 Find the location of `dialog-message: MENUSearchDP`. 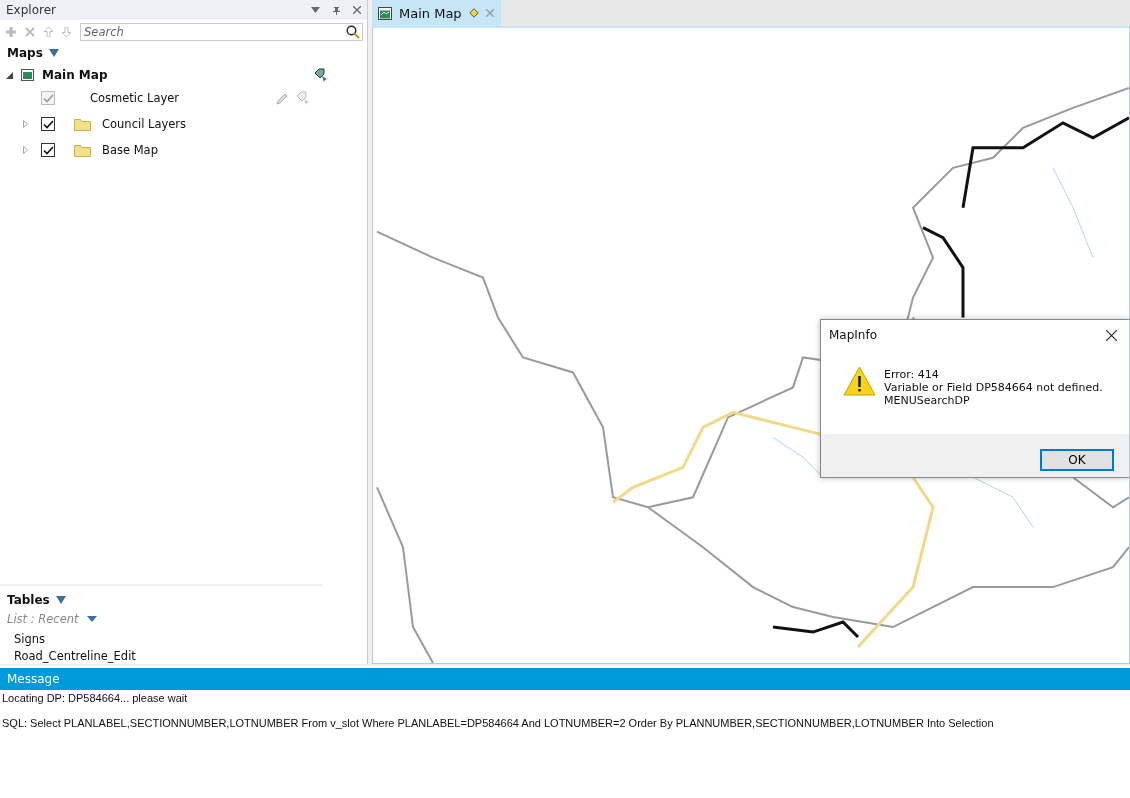

dialog-message: MENUSearchDP is located at coordinates (927, 400).